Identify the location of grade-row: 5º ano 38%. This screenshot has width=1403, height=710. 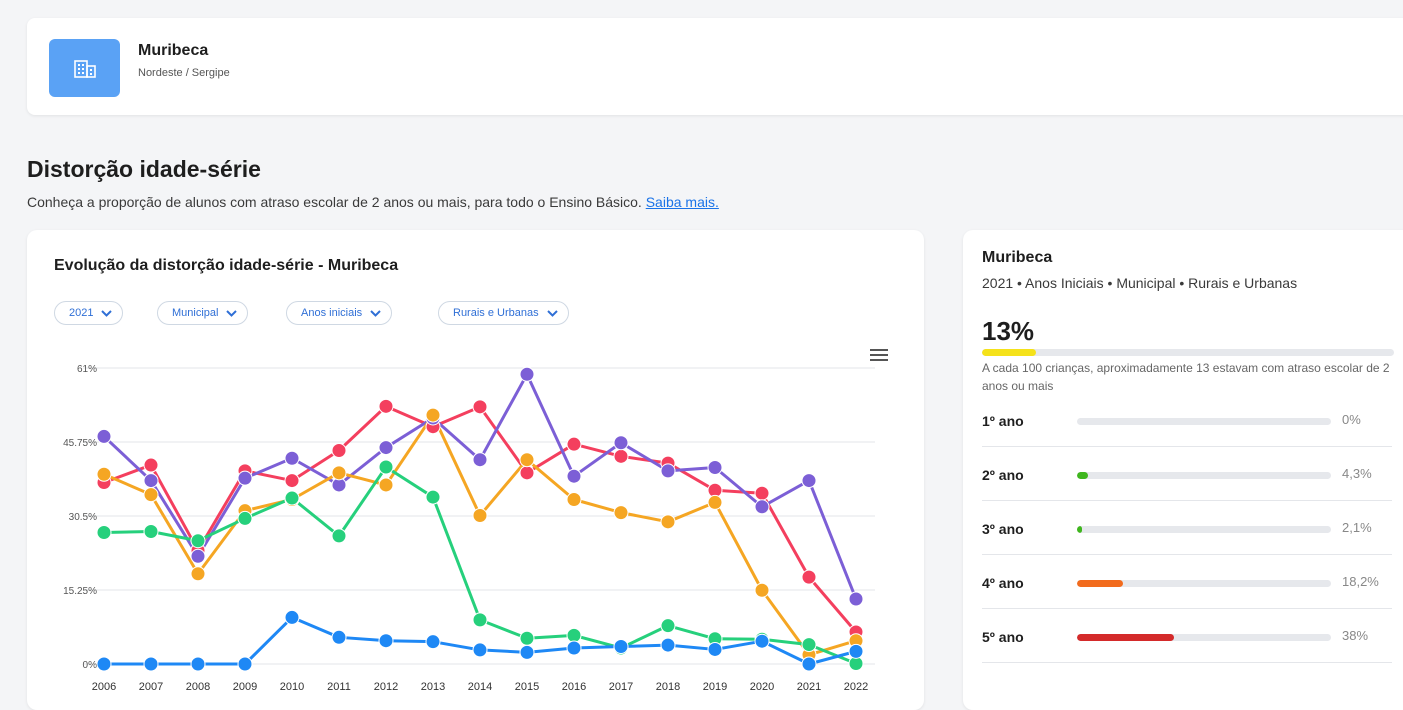
(1187, 636).